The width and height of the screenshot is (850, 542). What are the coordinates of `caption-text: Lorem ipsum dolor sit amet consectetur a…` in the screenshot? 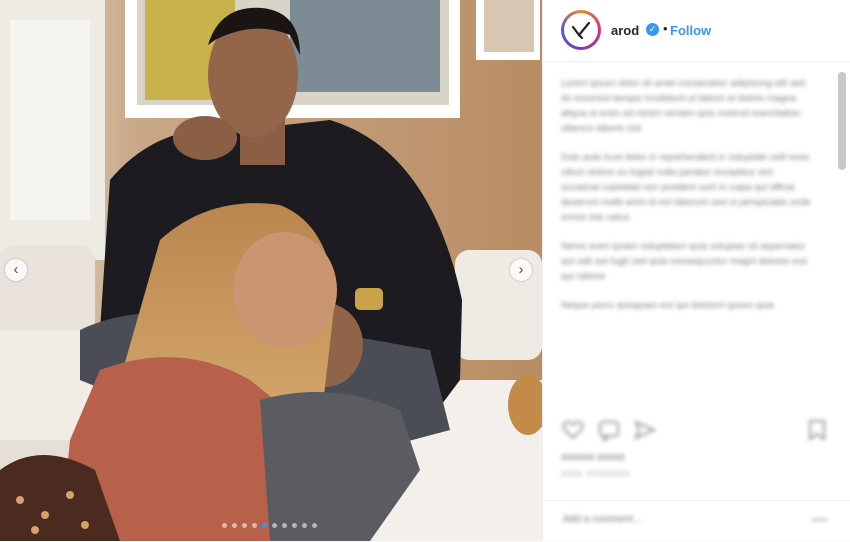 It's located at (687, 201).